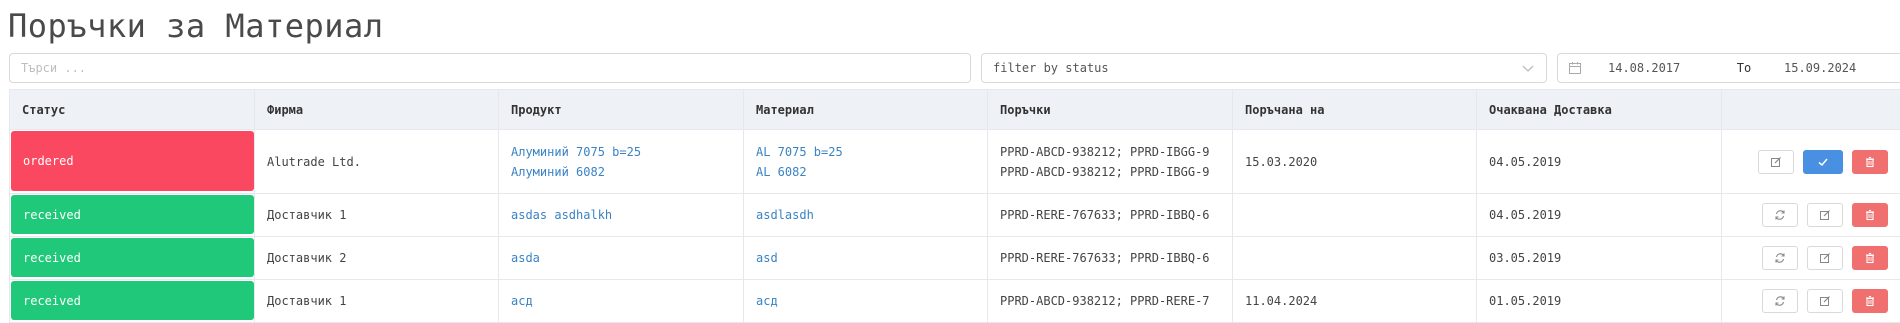 This screenshot has height=323, width=1900. I want to click on product-link: asda, so click(525, 258).